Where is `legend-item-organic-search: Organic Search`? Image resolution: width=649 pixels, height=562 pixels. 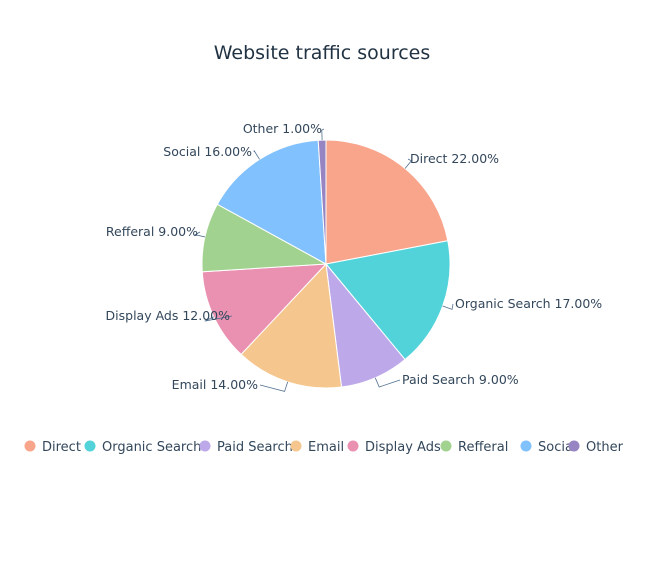
legend-item-organic-search: Organic Search is located at coordinates (143, 447).